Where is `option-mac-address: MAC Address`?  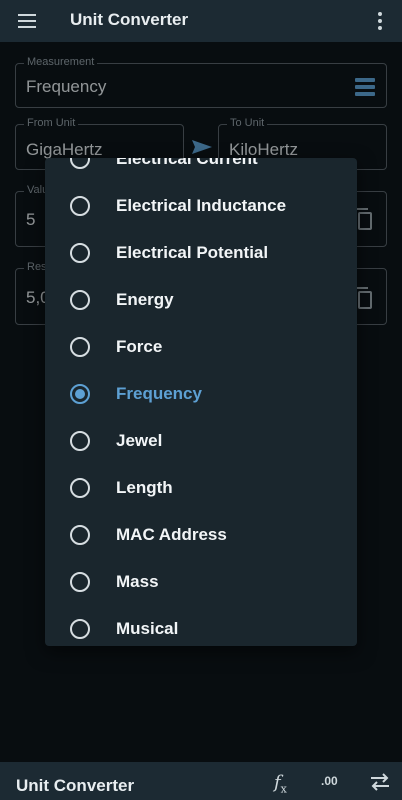 option-mac-address: MAC Address is located at coordinates (201, 534).